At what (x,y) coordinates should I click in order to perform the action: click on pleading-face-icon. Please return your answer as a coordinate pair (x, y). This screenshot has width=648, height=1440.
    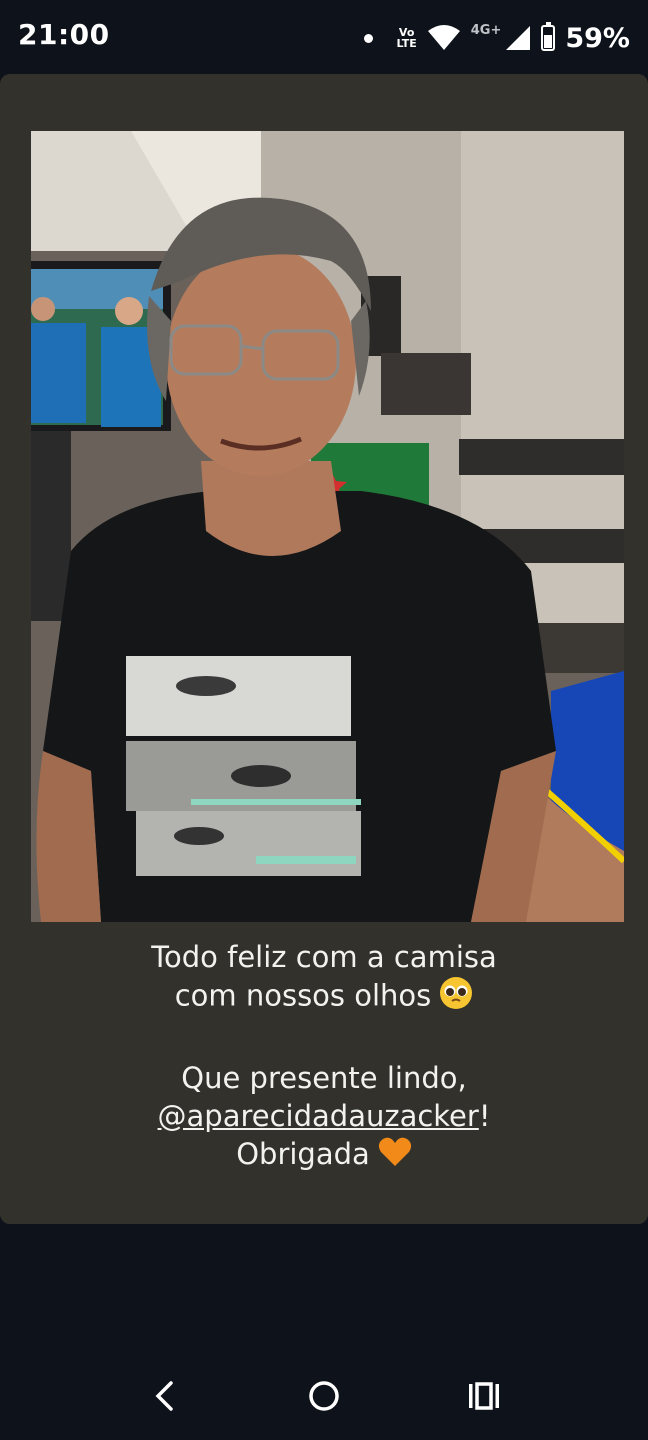
    Looking at the image, I should click on (456, 997).